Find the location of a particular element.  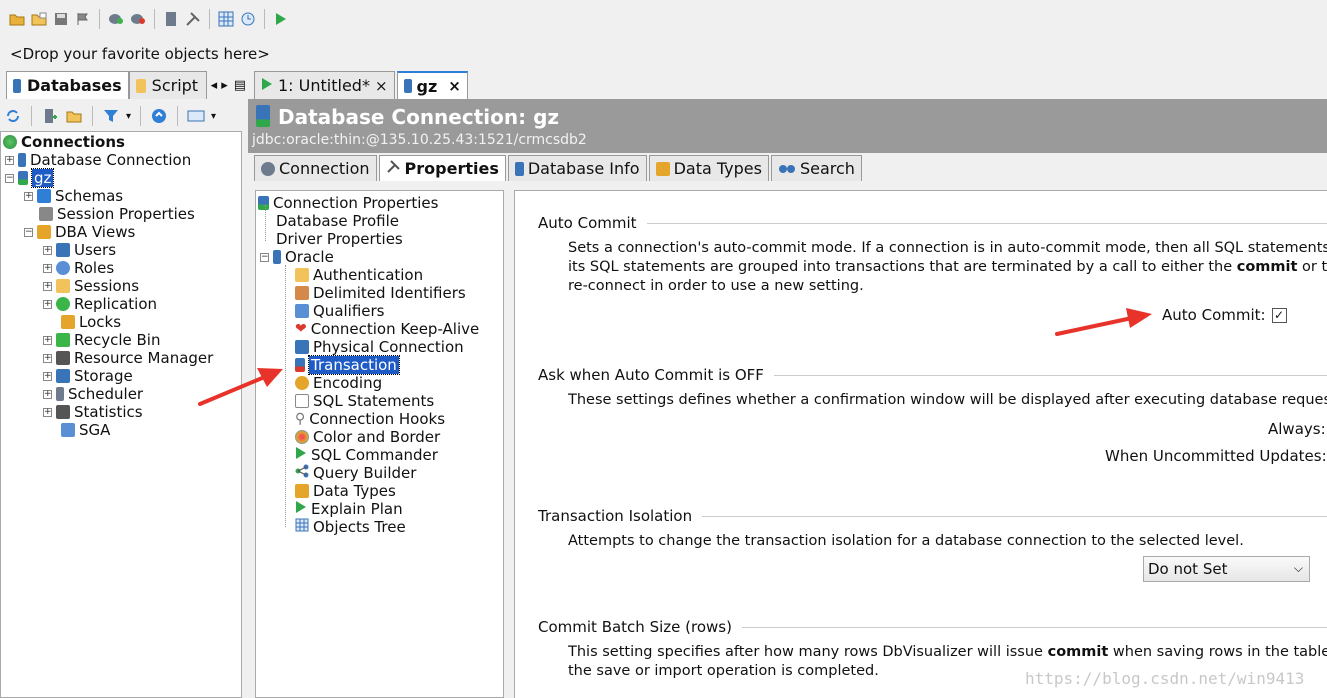

clock-icon is located at coordinates (248, 19).